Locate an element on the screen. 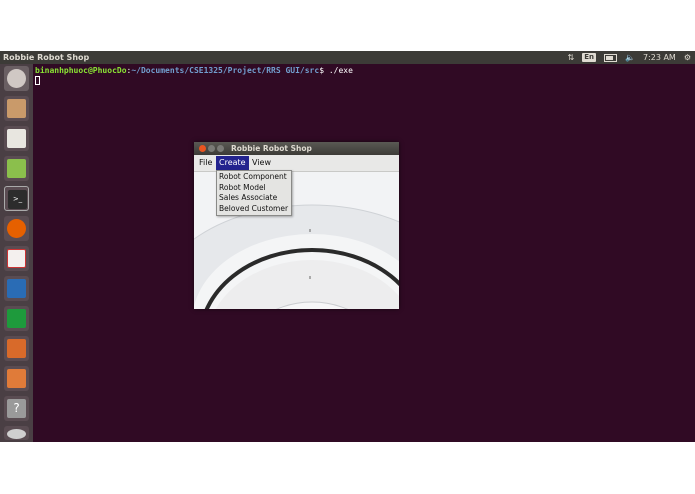 Image resolution: width=695 pixels, height=494 pixels. software-center-icon is located at coordinates (16, 378).